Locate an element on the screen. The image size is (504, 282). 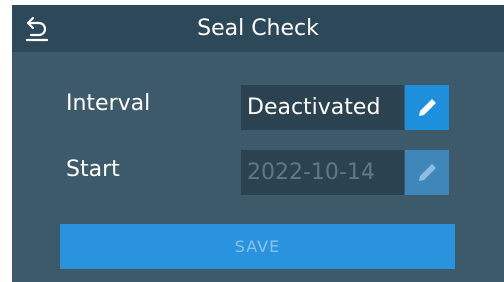
save-button: SAVE is located at coordinates (257, 246).